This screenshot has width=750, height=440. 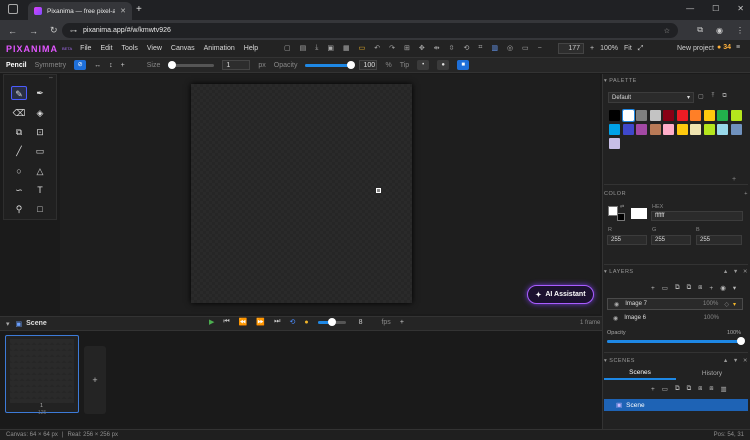 What do you see at coordinates (316, 48) in the screenshot?
I see `download-icon: ⤓` at bounding box center [316, 48].